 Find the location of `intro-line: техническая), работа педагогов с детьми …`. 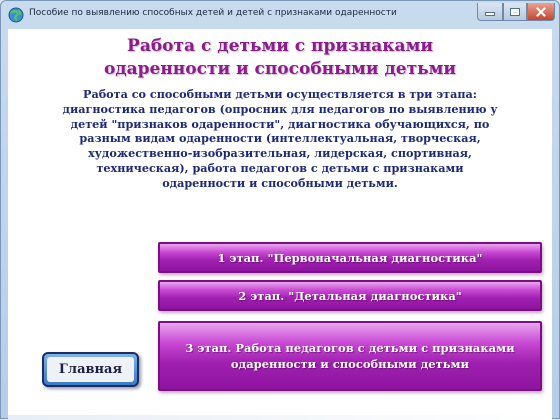

intro-line: техническая), работа педагогов с детьми … is located at coordinates (280, 167).